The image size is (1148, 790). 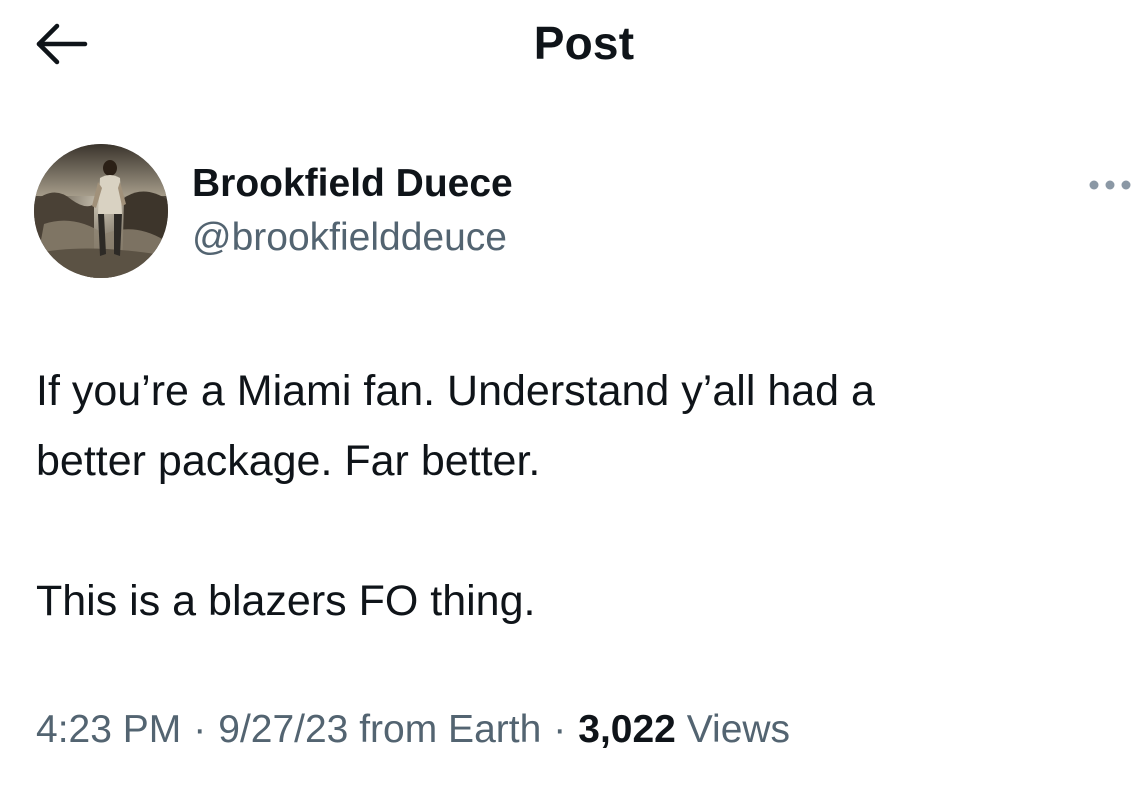 I want to click on tweet-meta: 4:23 PM · 9/27/23 from Earth · 3,022 Views, so click(x=413, y=730).